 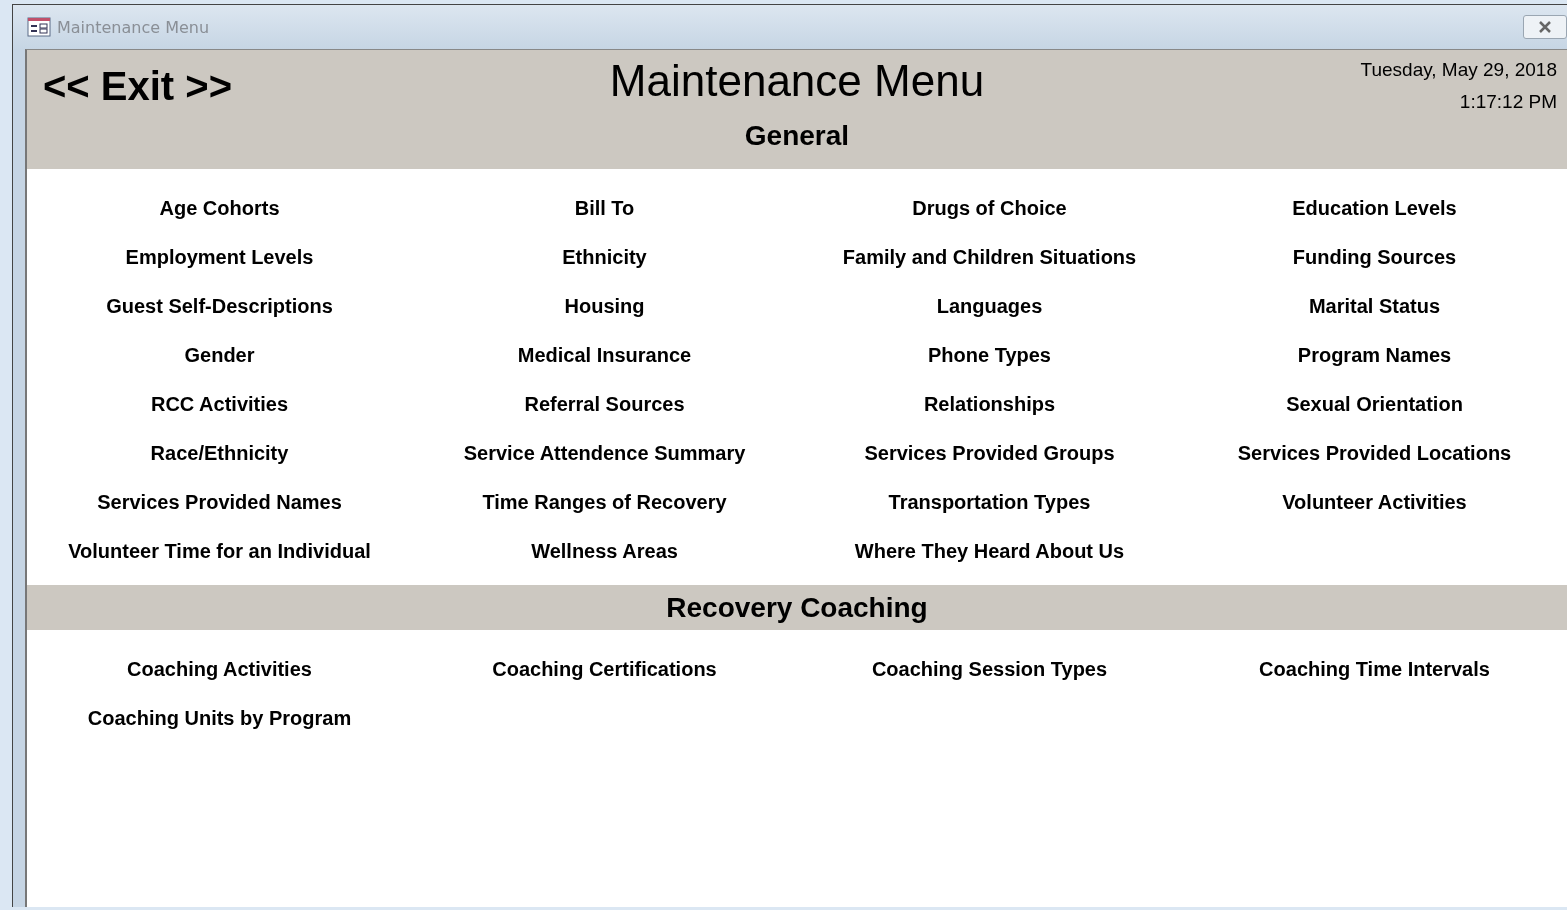 What do you see at coordinates (989, 207) in the screenshot?
I see `menu-link: Drugs of Choice` at bounding box center [989, 207].